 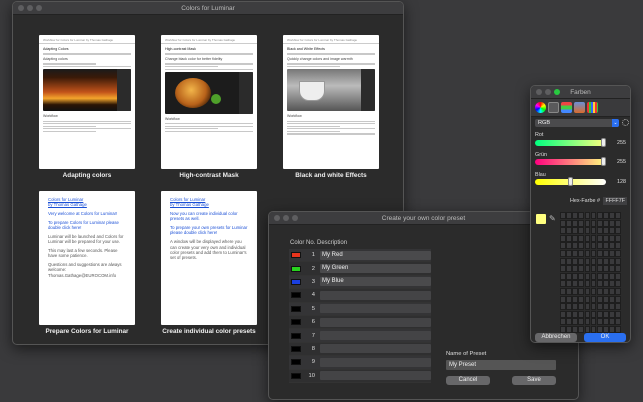 I want to click on color-mode-select: RGB ⌄, so click(x=577, y=123).